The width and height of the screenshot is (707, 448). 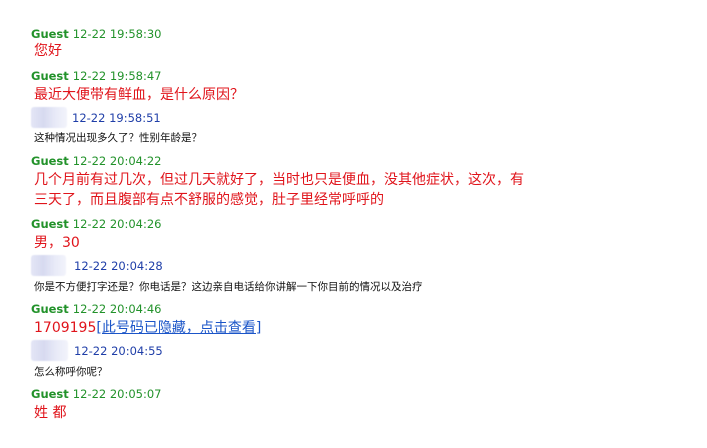 I want to click on message-header: 12-22 20:04:55, so click(x=116, y=351).